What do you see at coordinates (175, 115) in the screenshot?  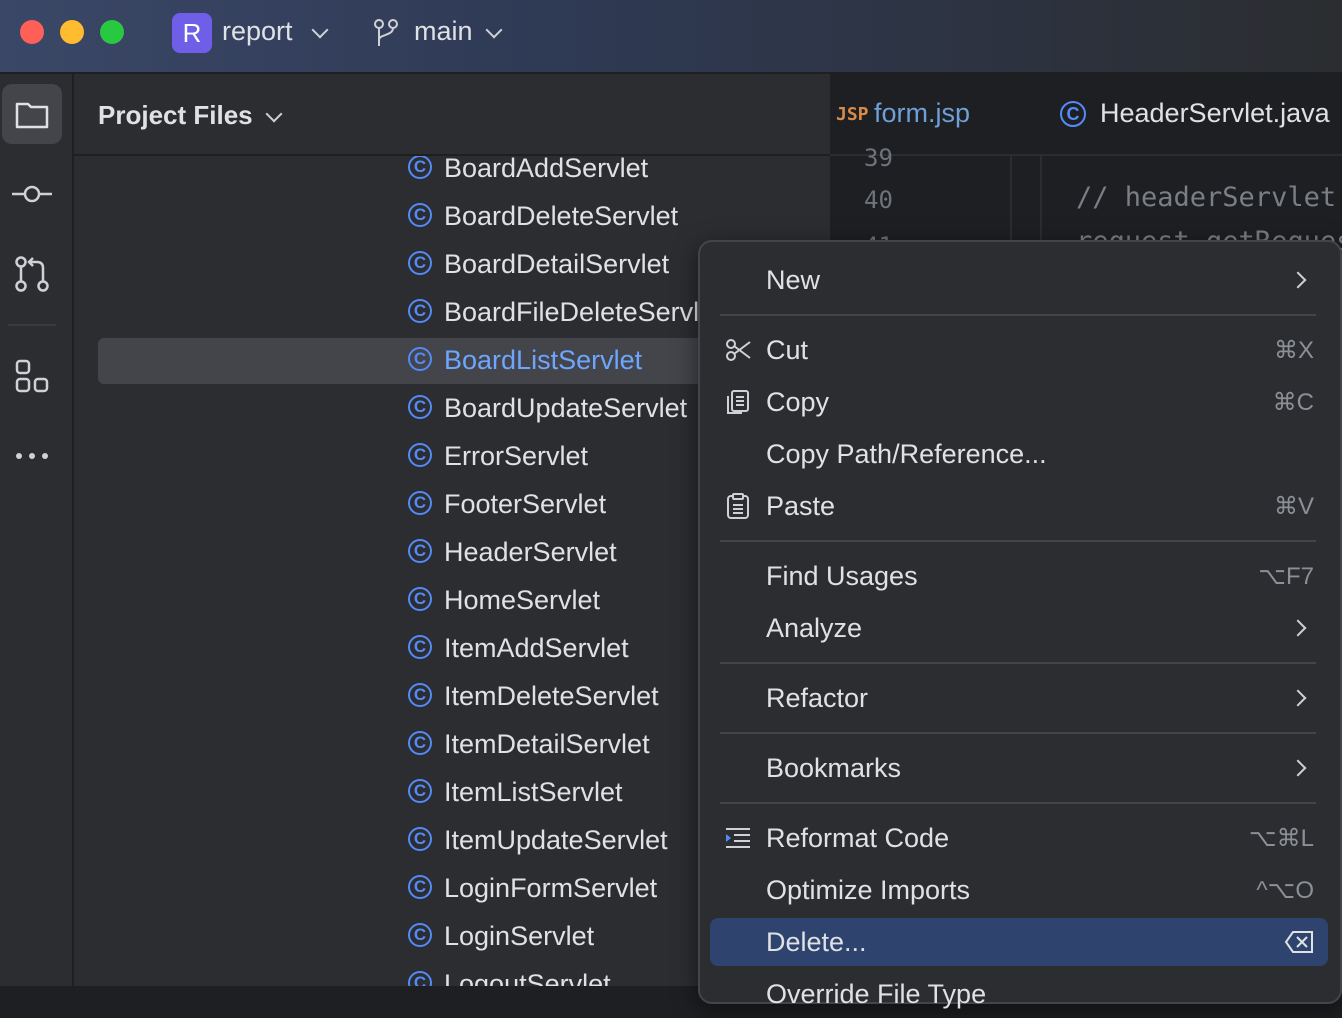 I see `project-panel-title: Project Files` at bounding box center [175, 115].